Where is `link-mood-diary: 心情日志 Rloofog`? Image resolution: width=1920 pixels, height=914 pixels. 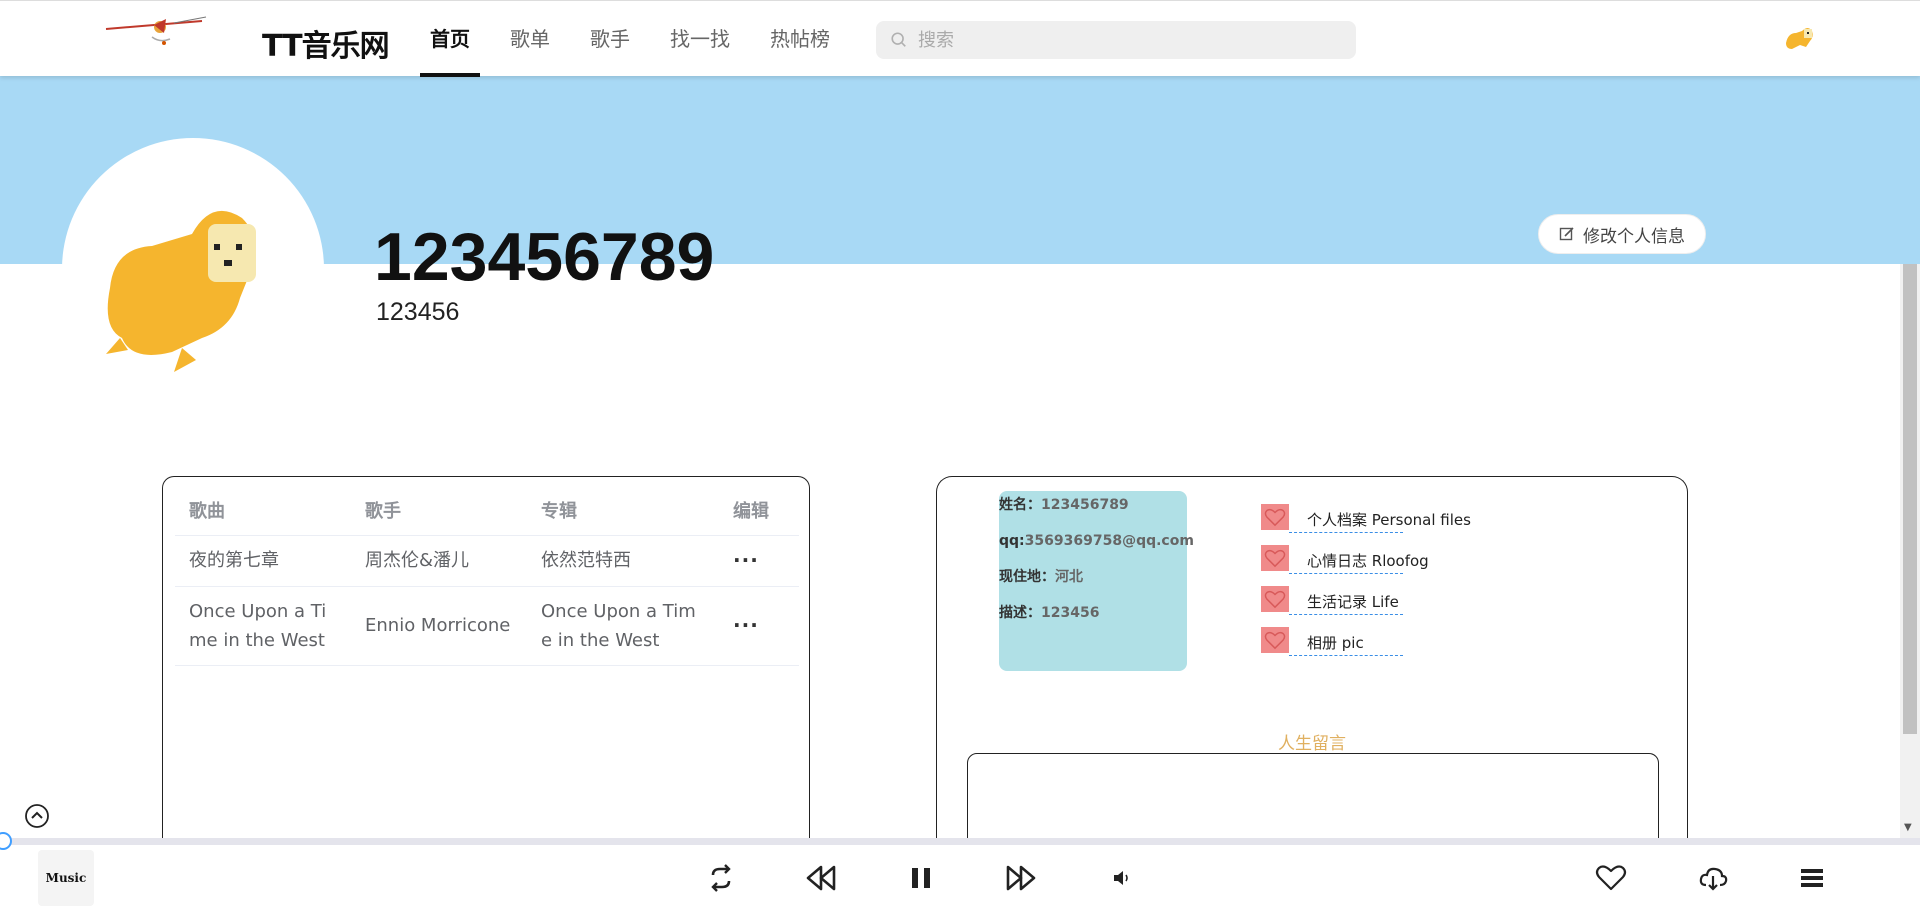 link-mood-diary: 心情日志 Rloofog is located at coordinates (1345, 557).